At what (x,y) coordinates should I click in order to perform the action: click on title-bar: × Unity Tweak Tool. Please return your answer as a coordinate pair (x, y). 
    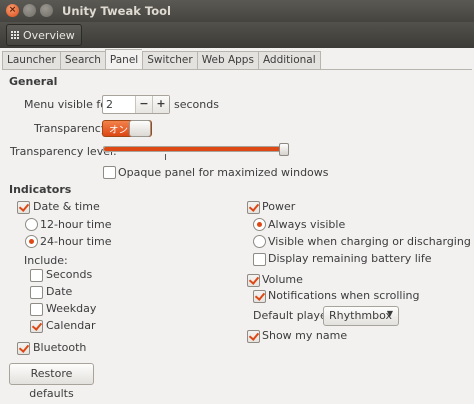
    Looking at the image, I should click on (237, 11).